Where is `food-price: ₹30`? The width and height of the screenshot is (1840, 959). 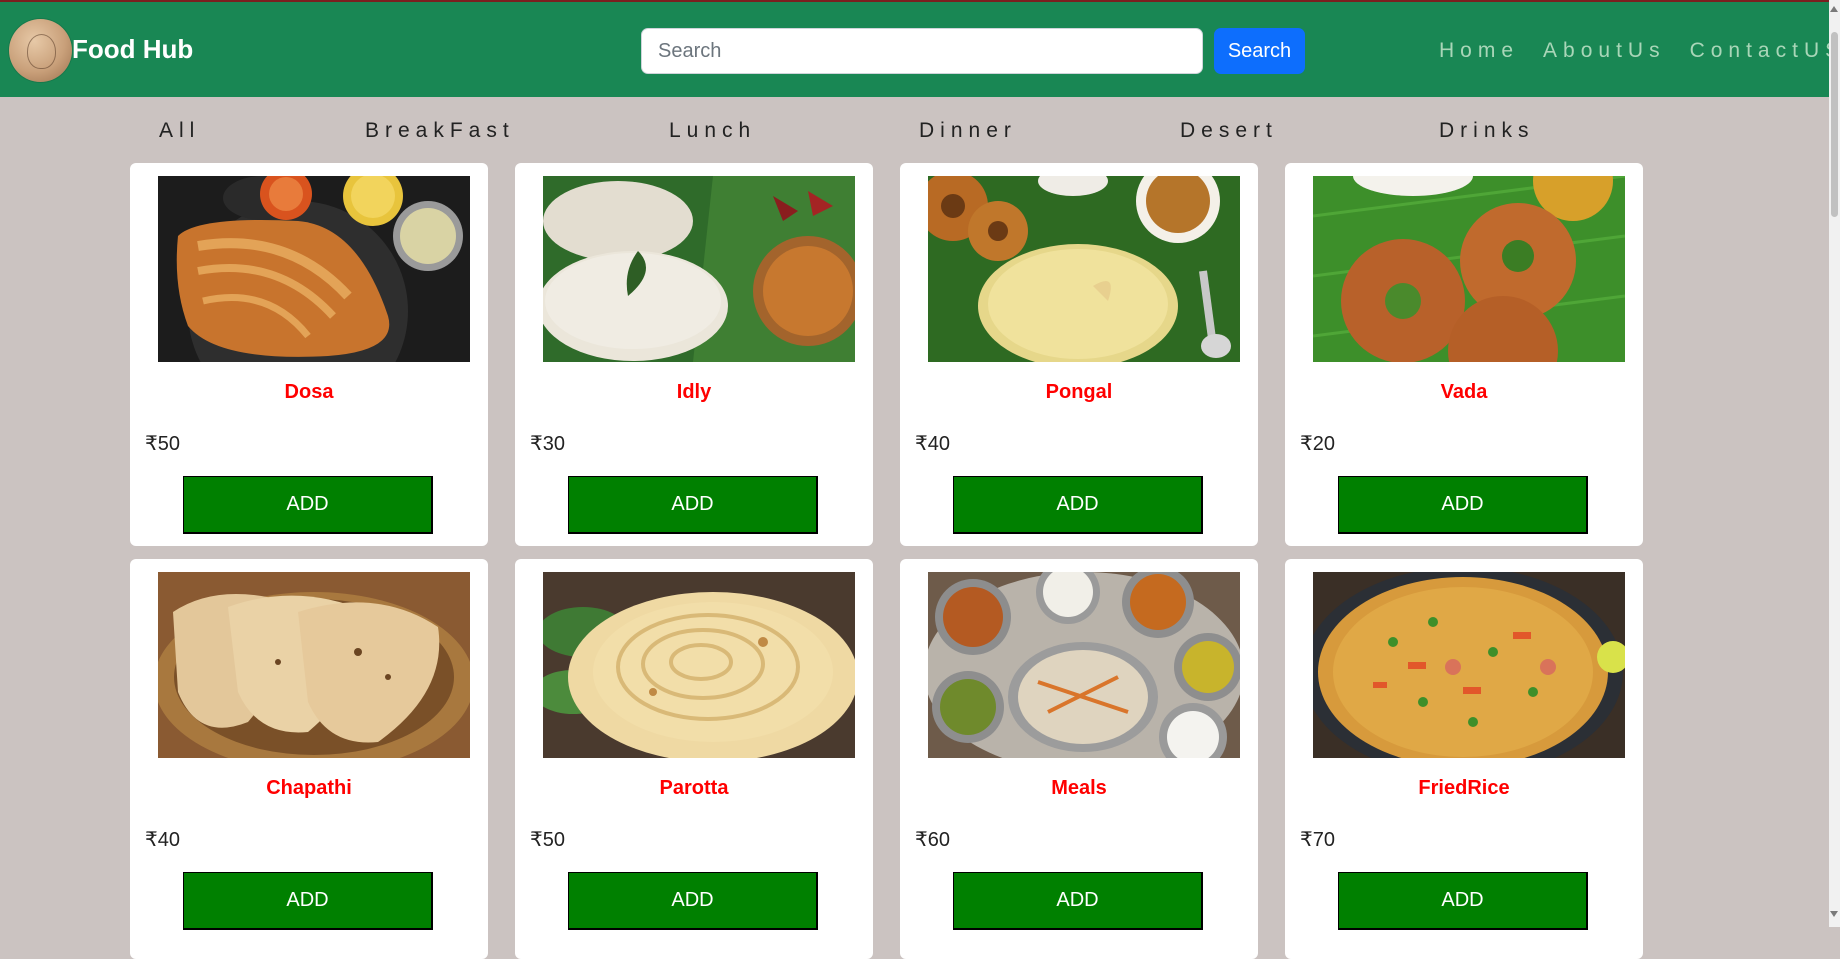
food-price: ₹30 is located at coordinates (547, 444).